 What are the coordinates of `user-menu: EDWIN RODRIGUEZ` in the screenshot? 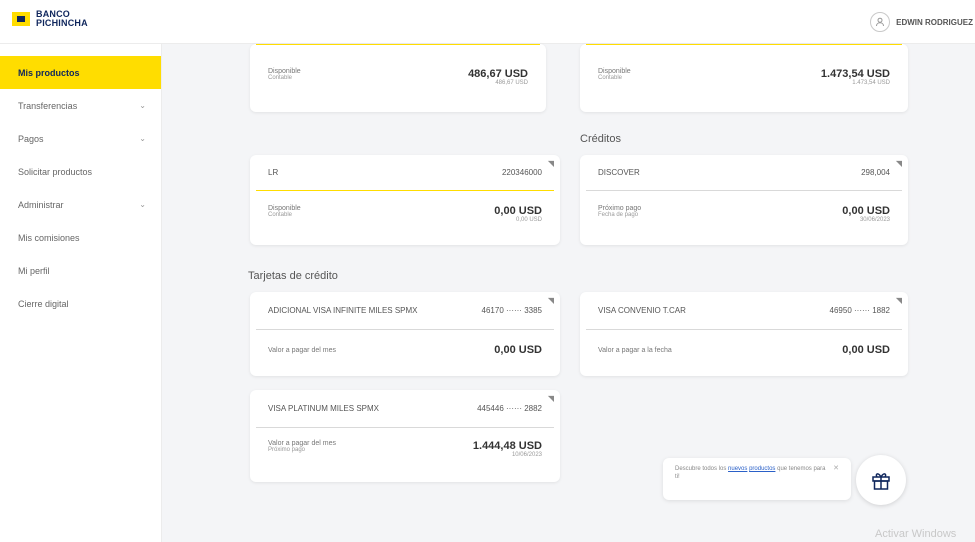 It's located at (921, 22).